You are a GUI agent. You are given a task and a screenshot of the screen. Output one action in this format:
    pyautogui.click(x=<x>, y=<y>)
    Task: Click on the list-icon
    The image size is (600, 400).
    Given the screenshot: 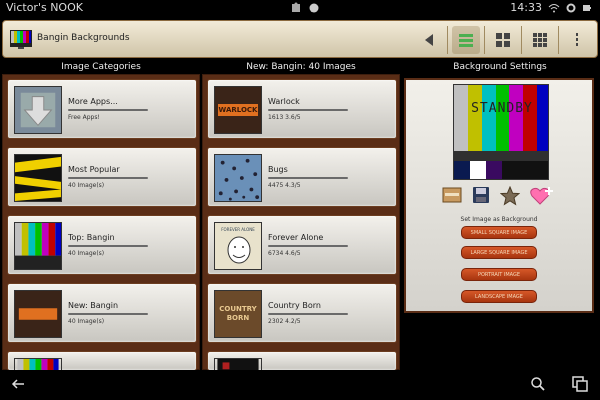 What is the action you would take?
    pyautogui.click(x=466, y=40)
    